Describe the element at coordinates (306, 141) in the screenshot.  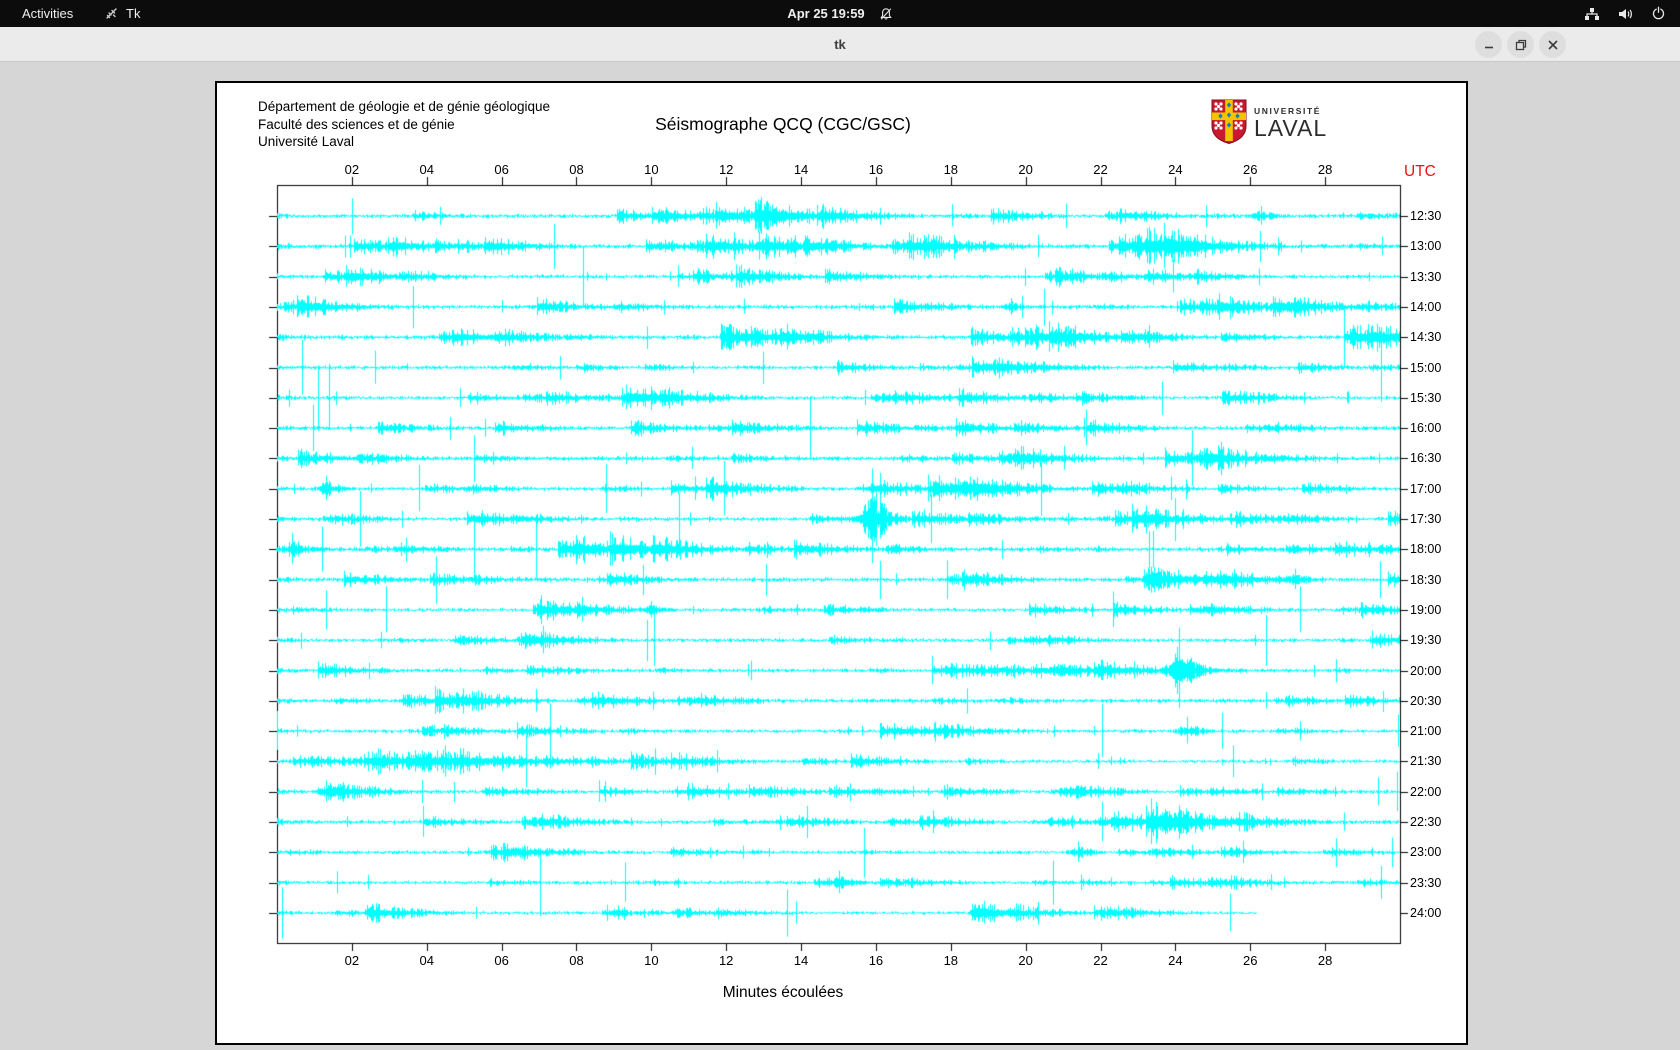
I see `institution-line-3: Université Laval` at that location.